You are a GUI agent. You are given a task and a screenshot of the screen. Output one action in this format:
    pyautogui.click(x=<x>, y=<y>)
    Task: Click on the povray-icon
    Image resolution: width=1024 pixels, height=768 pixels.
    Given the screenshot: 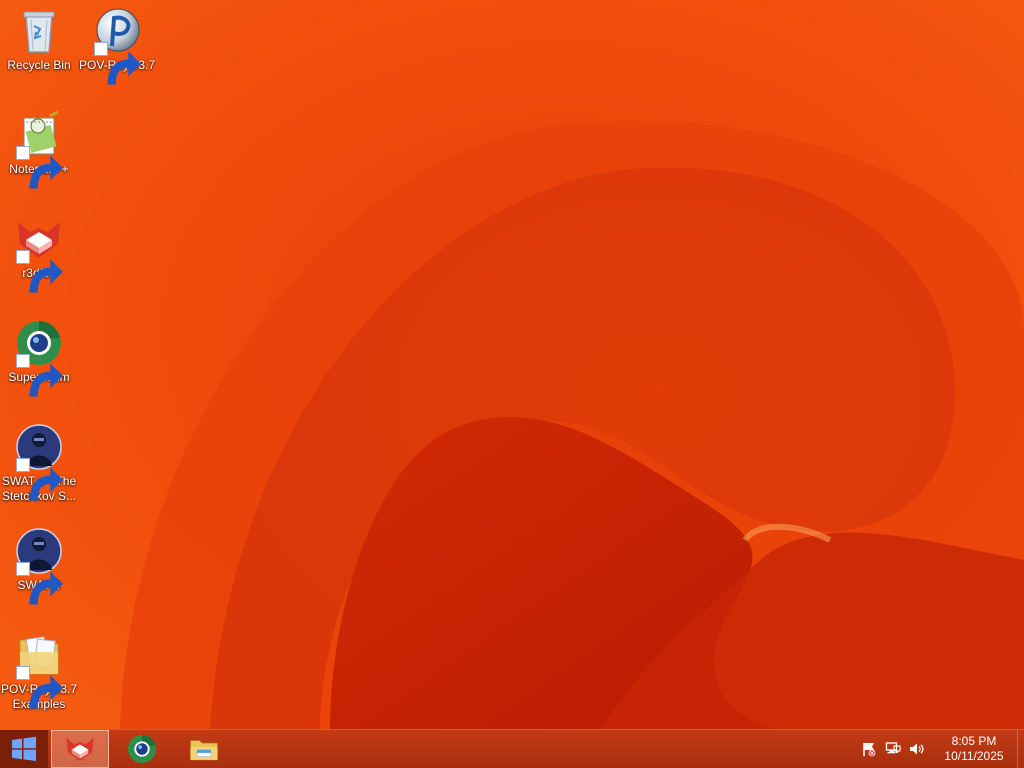 What is the action you would take?
    pyautogui.click(x=117, y=45)
    